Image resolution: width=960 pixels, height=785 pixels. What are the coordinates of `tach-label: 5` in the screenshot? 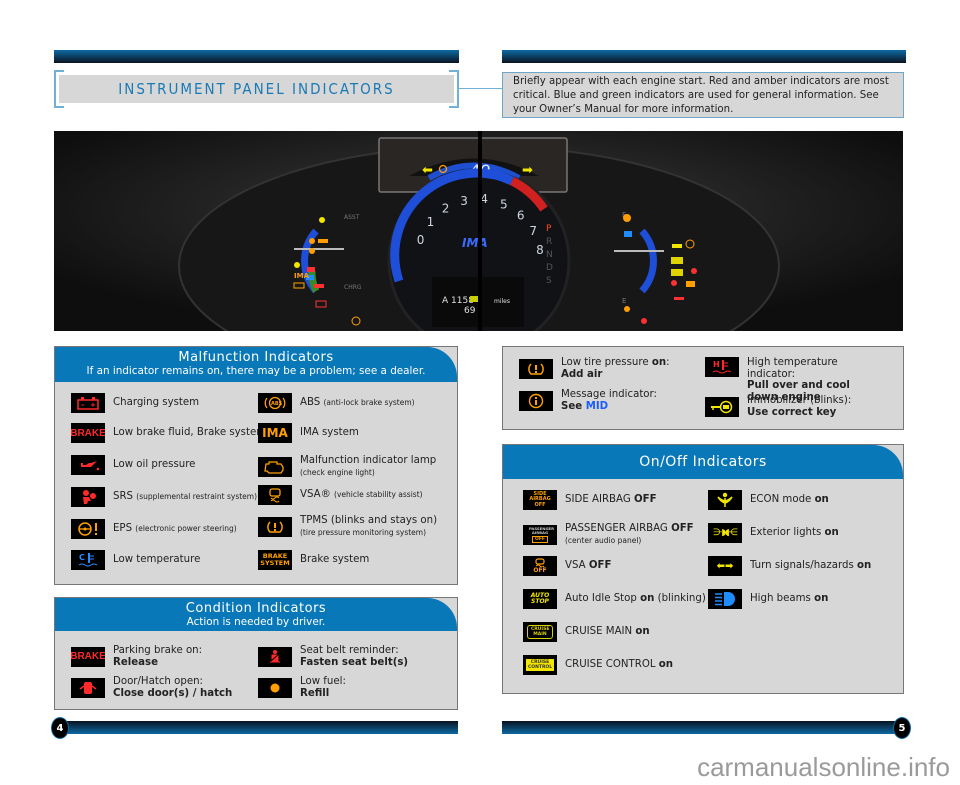 It's located at (504, 204).